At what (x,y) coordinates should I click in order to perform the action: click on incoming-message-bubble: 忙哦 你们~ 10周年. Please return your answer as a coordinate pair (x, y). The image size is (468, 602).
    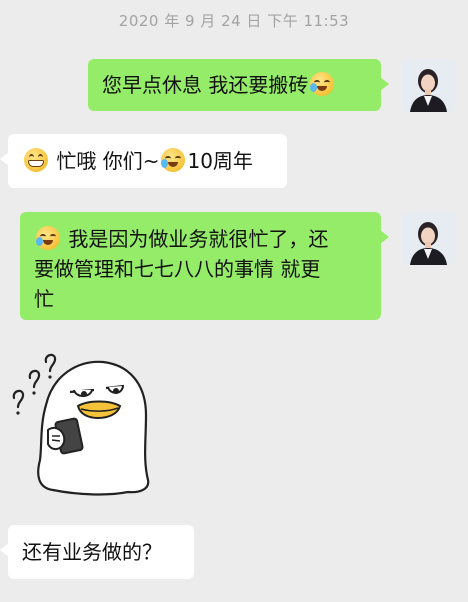
    Looking at the image, I should click on (143, 161).